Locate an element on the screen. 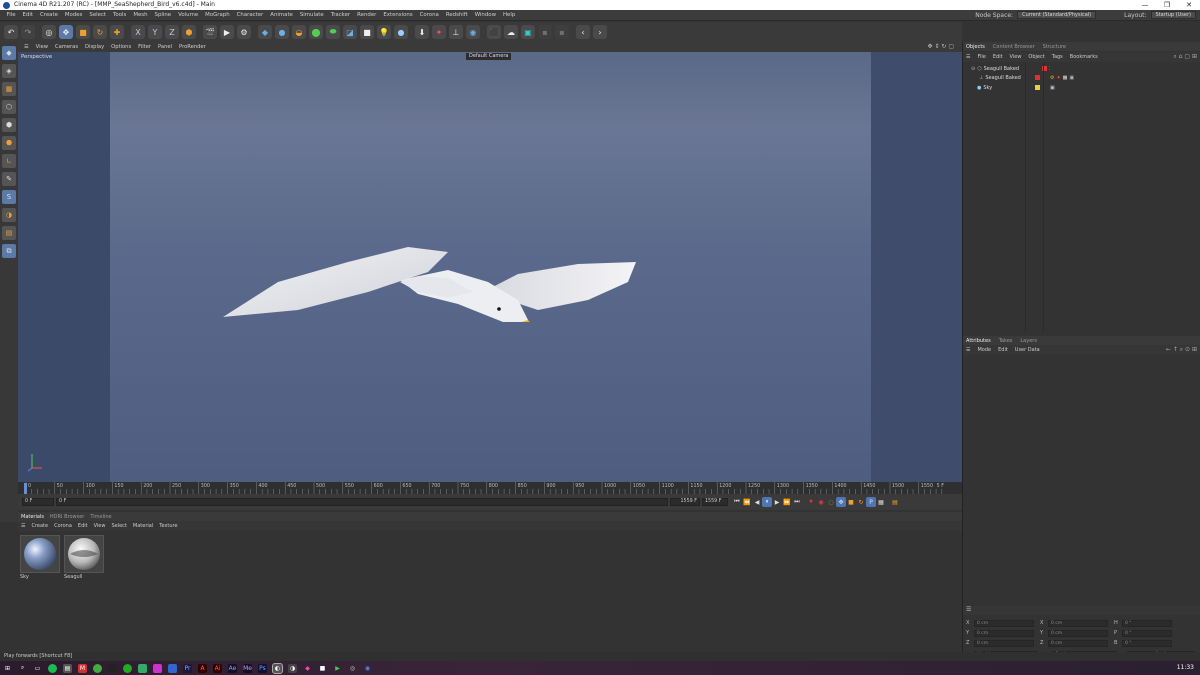  attributes-nav-icons: ← ↑ ⌕ ⊙ ⊞ is located at coordinates (1181, 350).